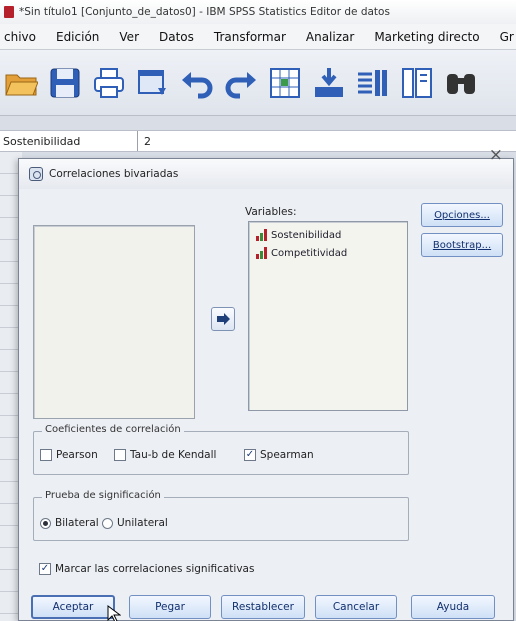 The width and height of the screenshot is (516, 621). What do you see at coordinates (69, 523) in the screenshot?
I see `bilateral-radio: Bilateral` at bounding box center [69, 523].